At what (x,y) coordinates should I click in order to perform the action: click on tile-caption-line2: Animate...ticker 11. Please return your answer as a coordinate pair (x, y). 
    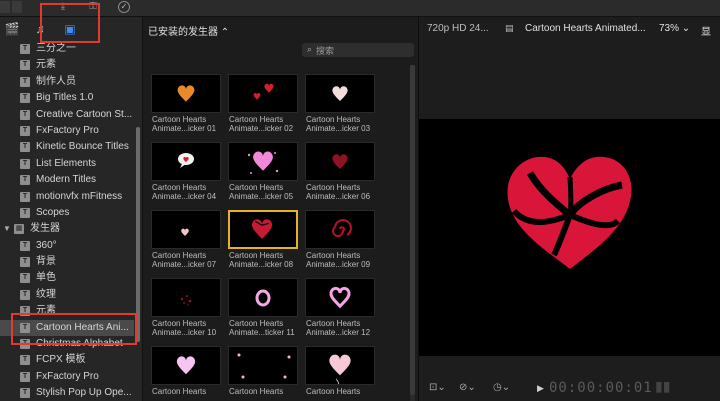
    Looking at the image, I should click on (262, 332).